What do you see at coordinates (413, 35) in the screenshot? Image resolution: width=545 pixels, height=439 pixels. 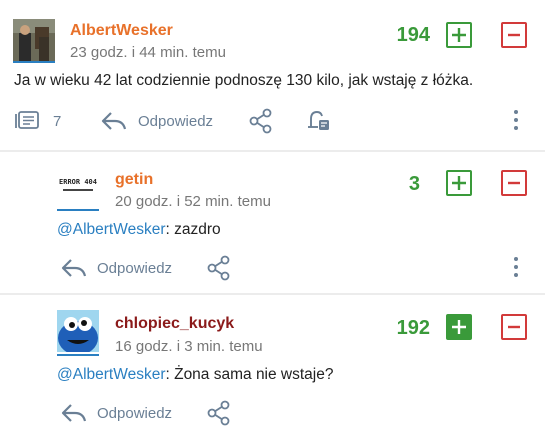 I see `vote-score: 194` at bounding box center [413, 35].